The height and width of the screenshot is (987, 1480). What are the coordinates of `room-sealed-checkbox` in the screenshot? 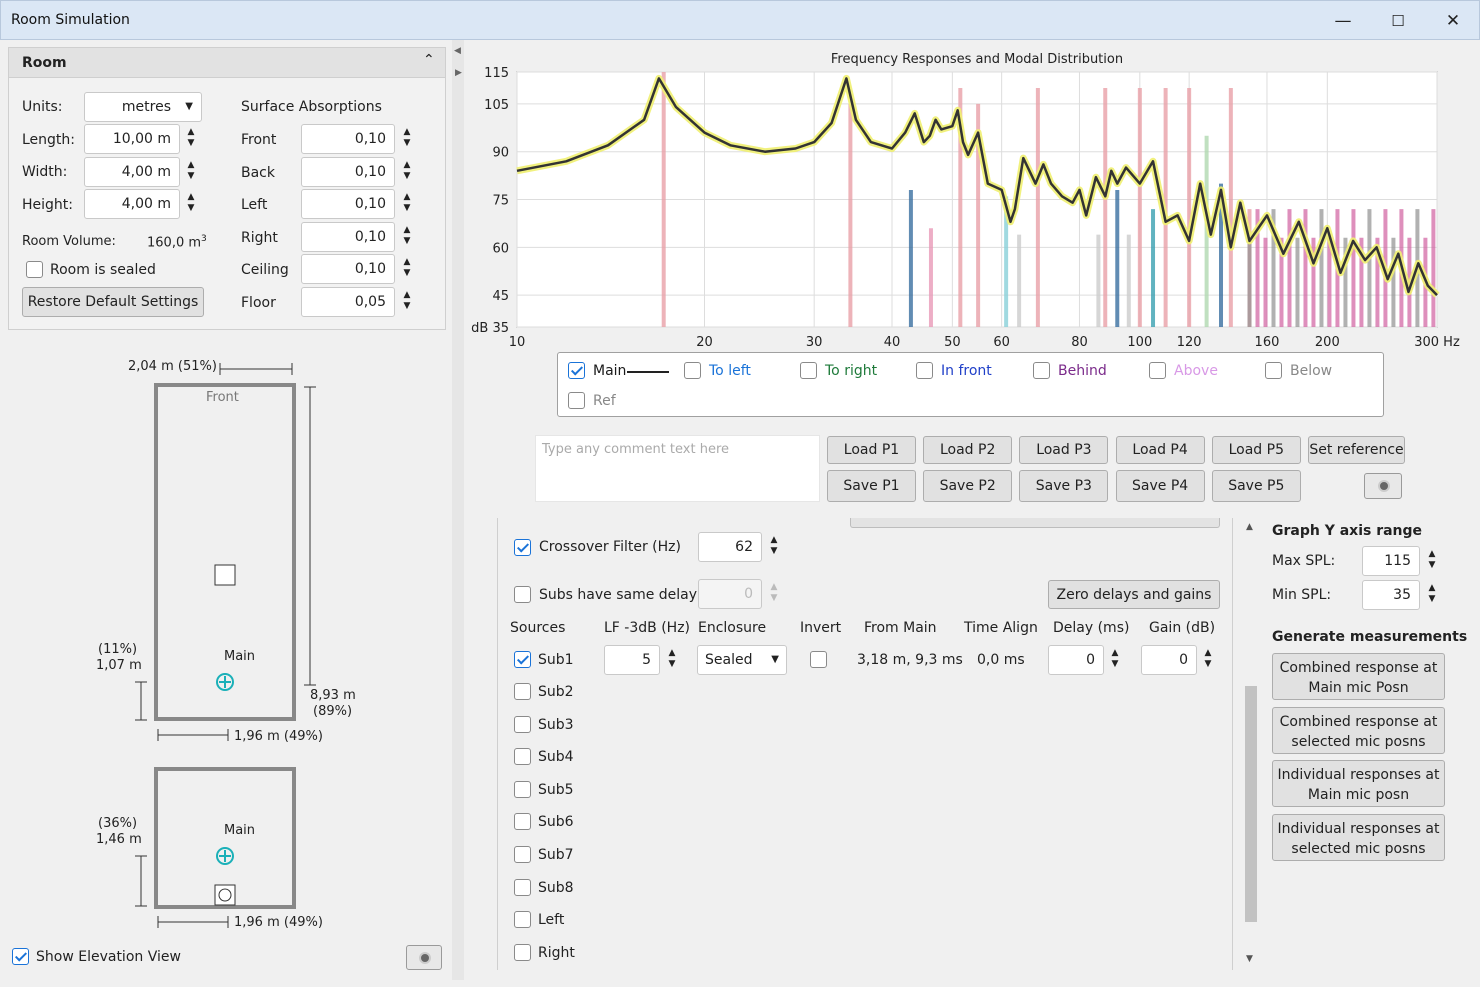 It's located at (34, 269).